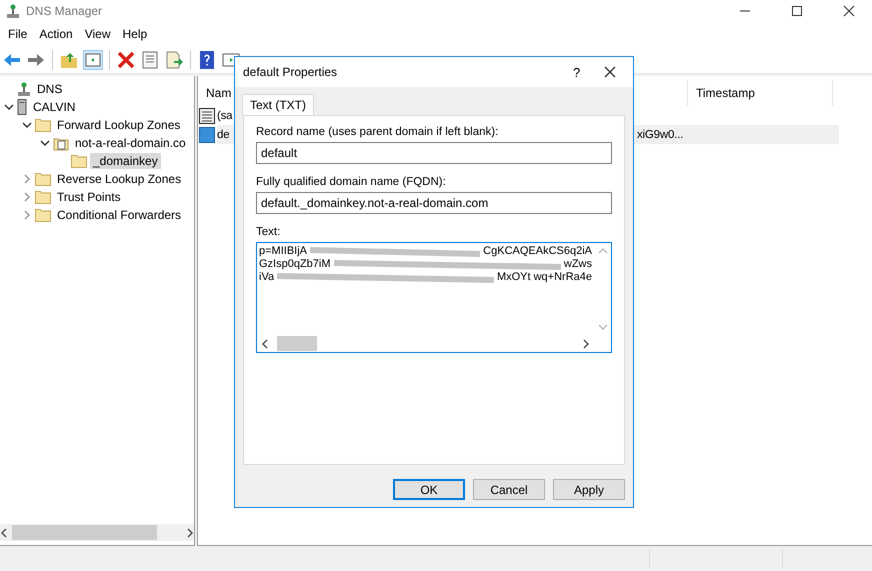  Describe the element at coordinates (54, 107) in the screenshot. I see `tree-item: CALVIN` at that location.